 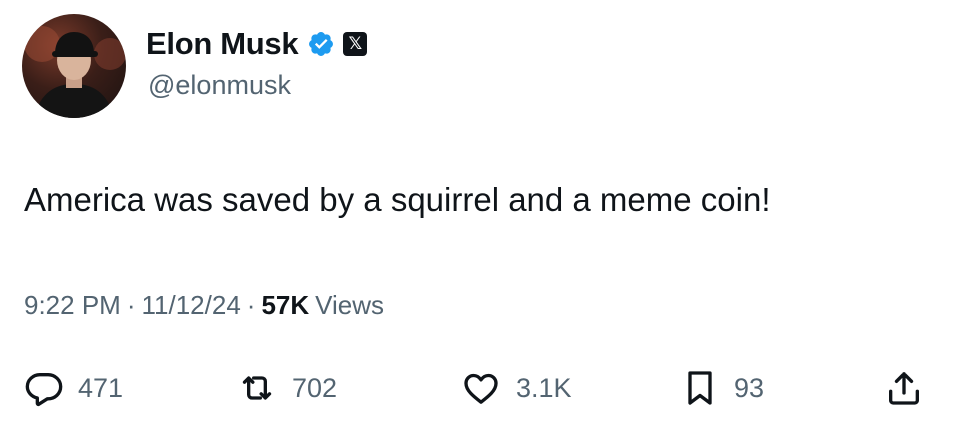 What do you see at coordinates (286, 388) in the screenshot?
I see `retweet-button: 702` at bounding box center [286, 388].